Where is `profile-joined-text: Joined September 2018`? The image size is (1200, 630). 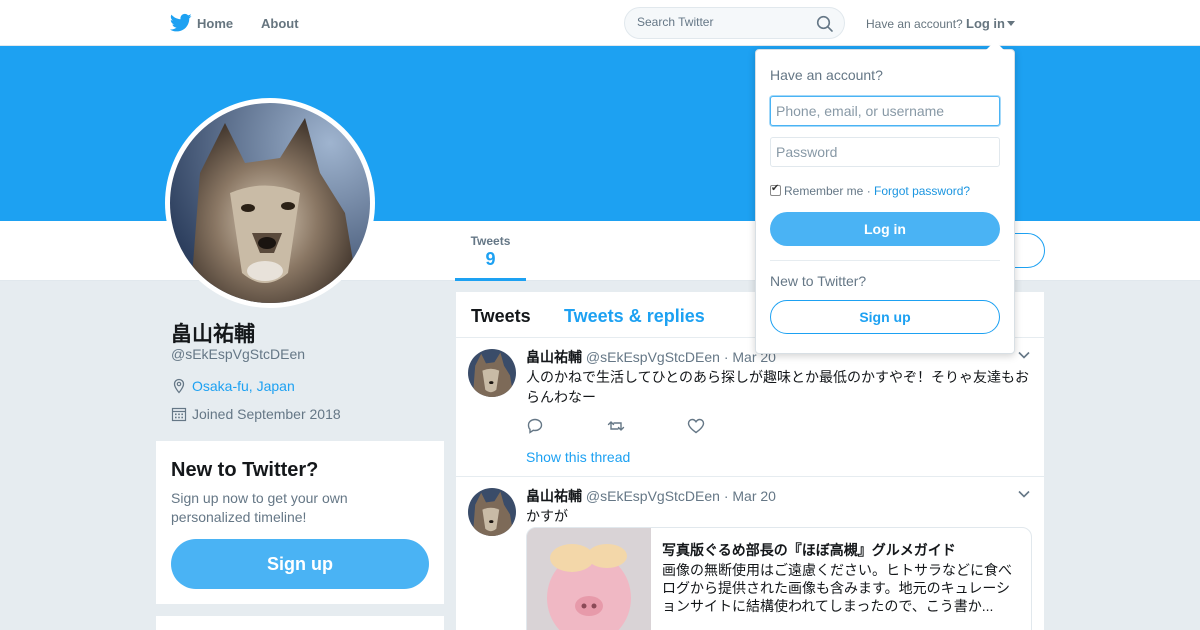
profile-joined-text: Joined September 2018 is located at coordinates (266, 414).